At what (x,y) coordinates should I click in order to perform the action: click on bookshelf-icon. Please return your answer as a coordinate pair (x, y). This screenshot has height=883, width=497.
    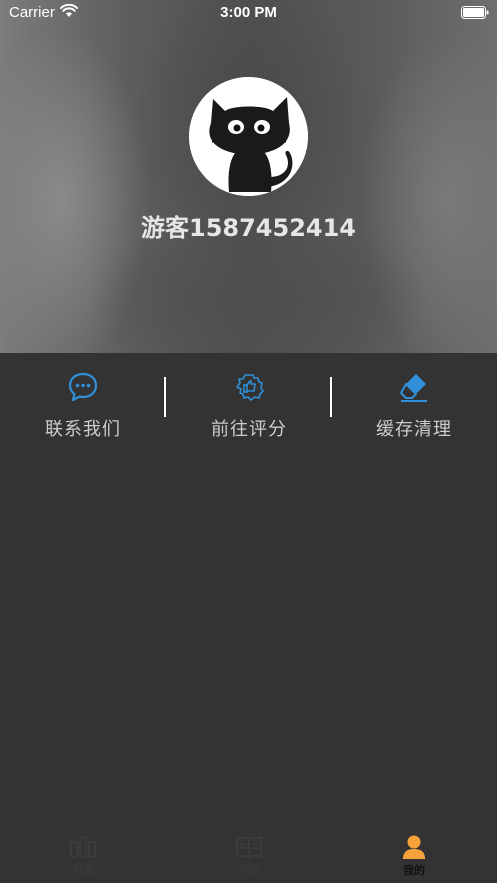
    Looking at the image, I should click on (83, 847).